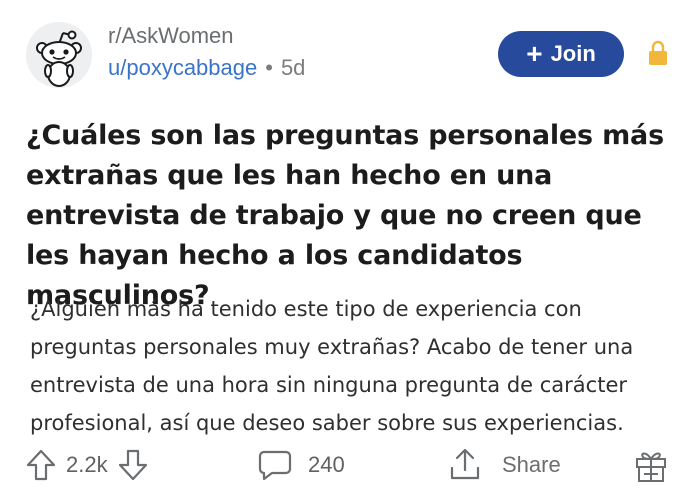 The height and width of the screenshot is (501, 700). Describe the element at coordinates (275, 465) in the screenshot. I see `comment-icon` at that location.